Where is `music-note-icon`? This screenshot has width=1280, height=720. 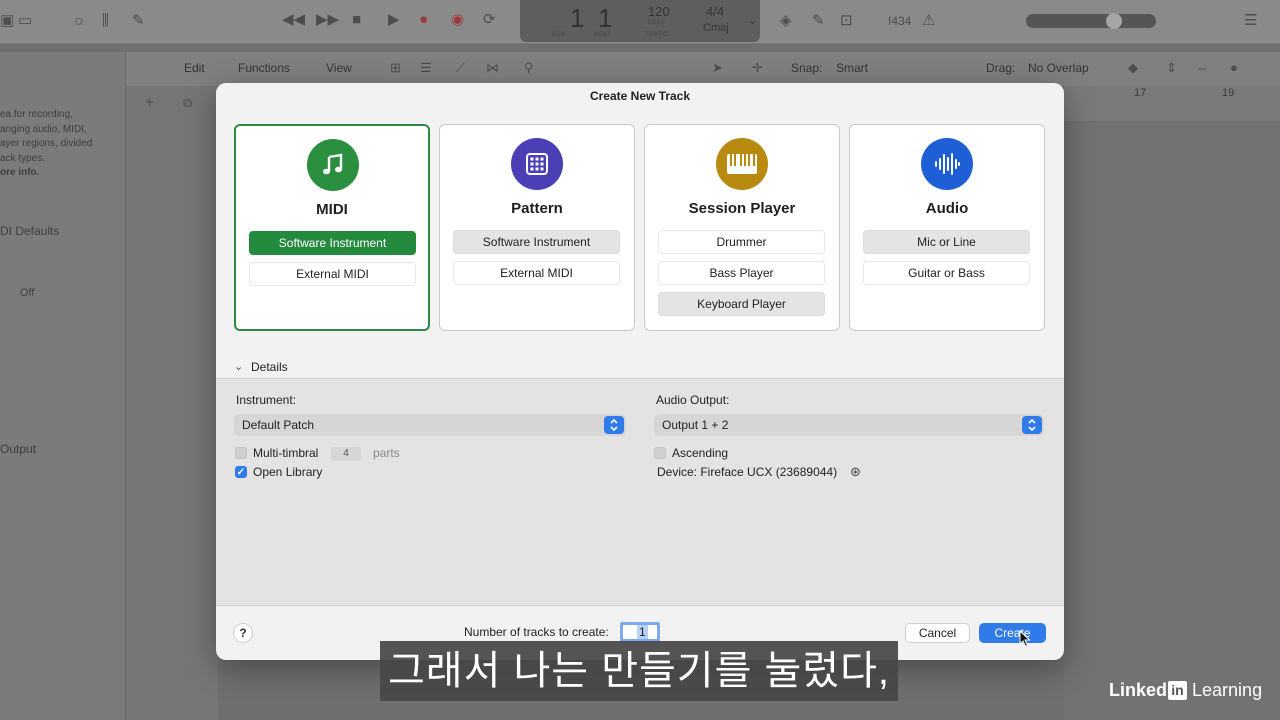 music-note-icon is located at coordinates (333, 165).